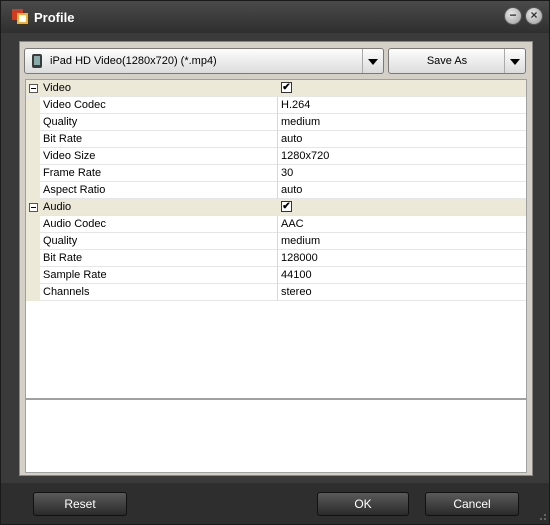  I want to click on property-name: Frame Rate, so click(72, 173).